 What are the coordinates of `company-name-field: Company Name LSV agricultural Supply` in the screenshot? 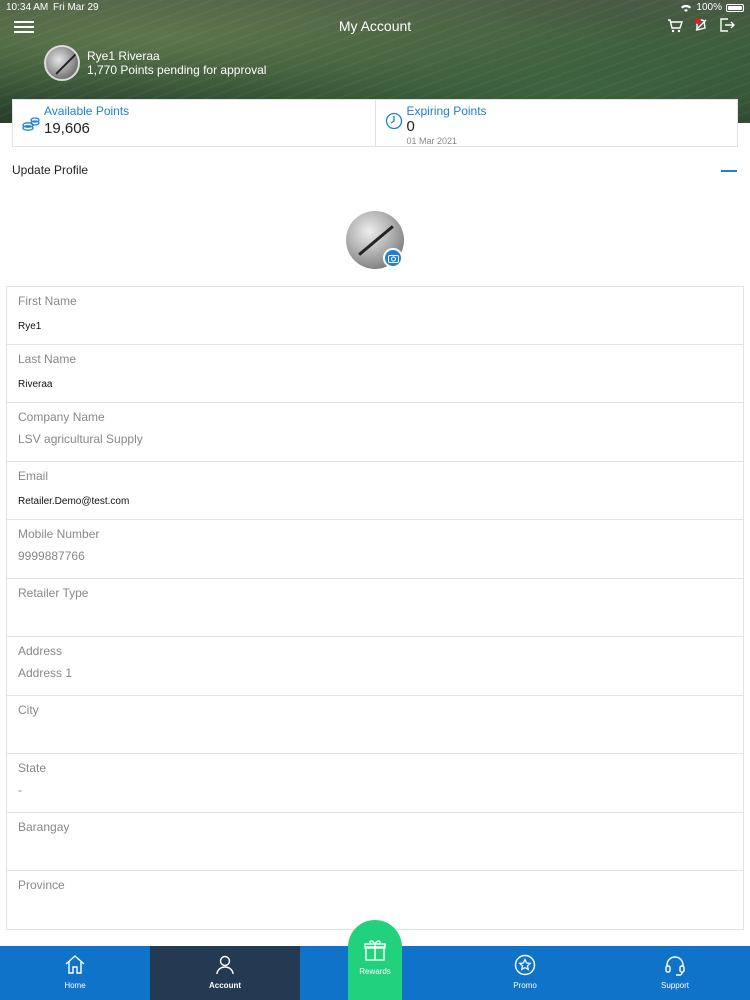 It's located at (375, 432).